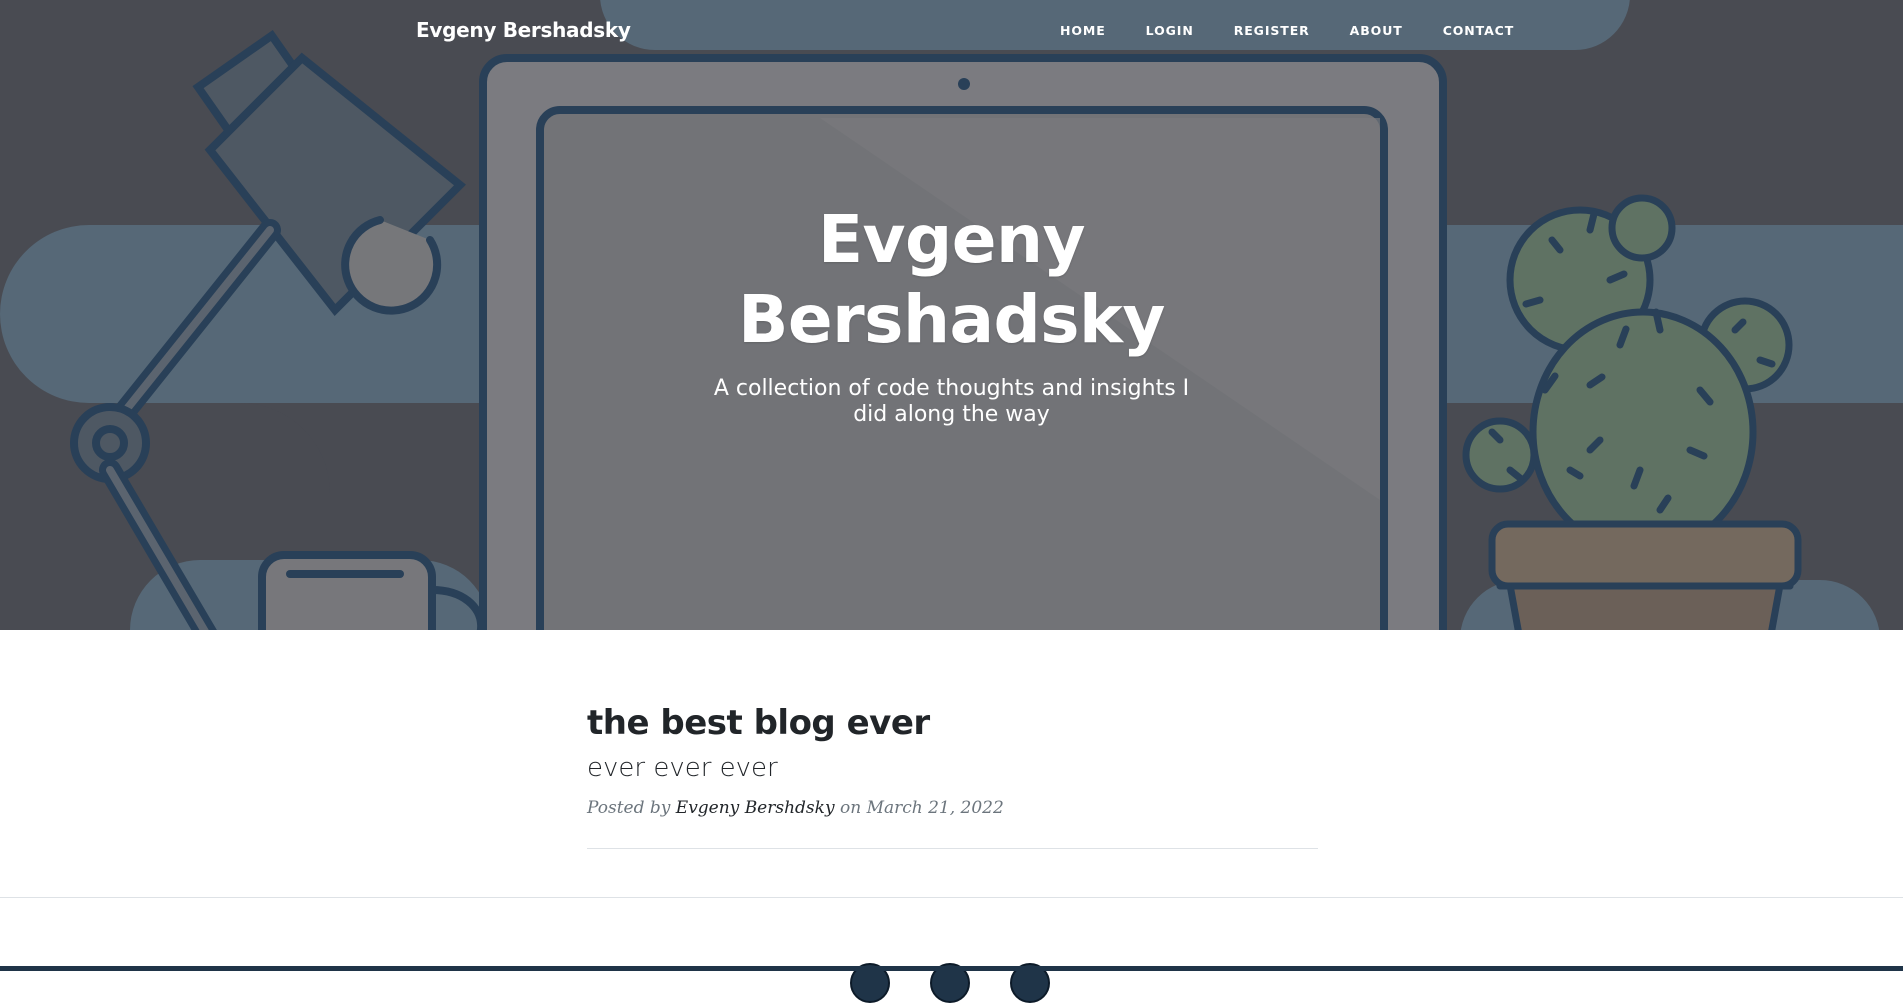 The height and width of the screenshot is (1003, 1903). I want to click on post-divider, so click(952, 848).